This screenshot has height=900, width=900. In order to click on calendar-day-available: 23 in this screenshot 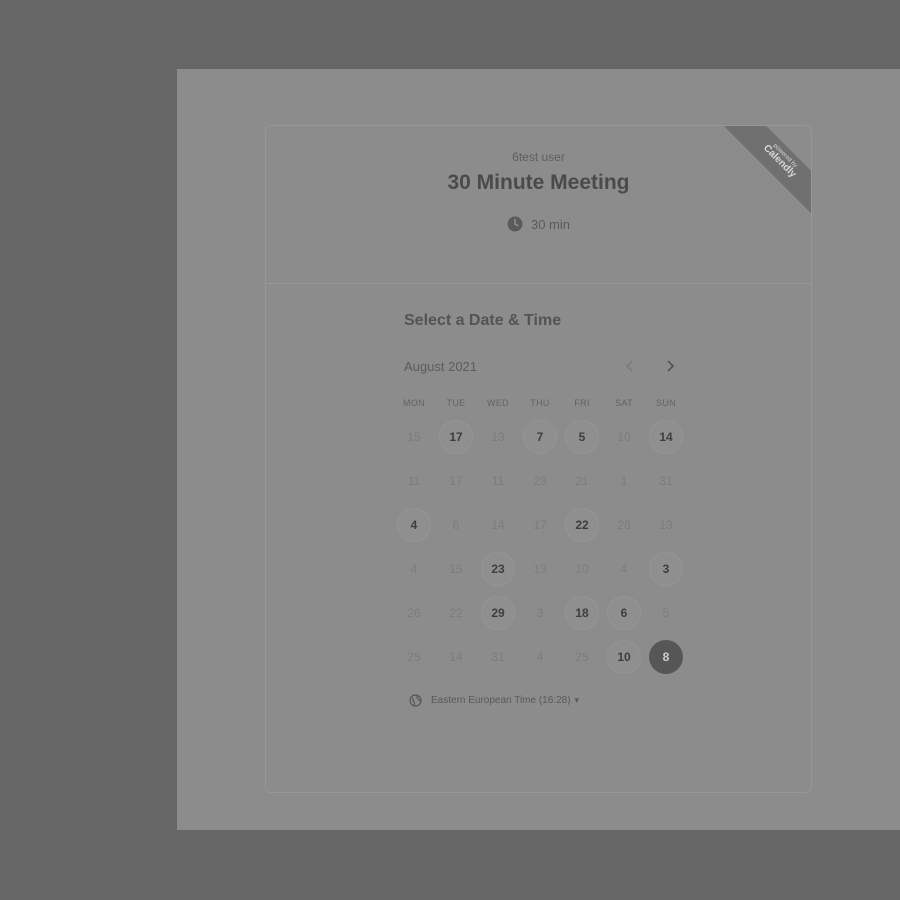, I will do `click(498, 569)`.